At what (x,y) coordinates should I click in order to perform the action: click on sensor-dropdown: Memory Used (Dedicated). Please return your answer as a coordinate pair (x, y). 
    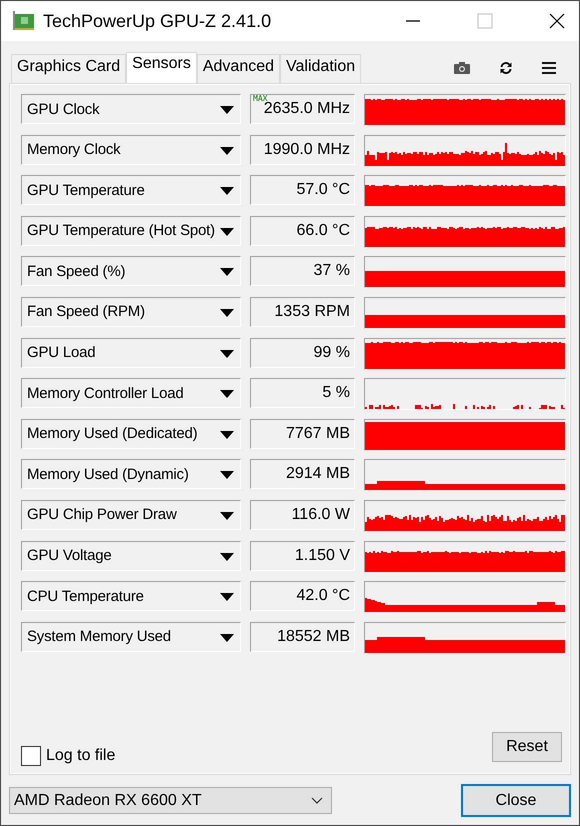
    Looking at the image, I should click on (131, 433).